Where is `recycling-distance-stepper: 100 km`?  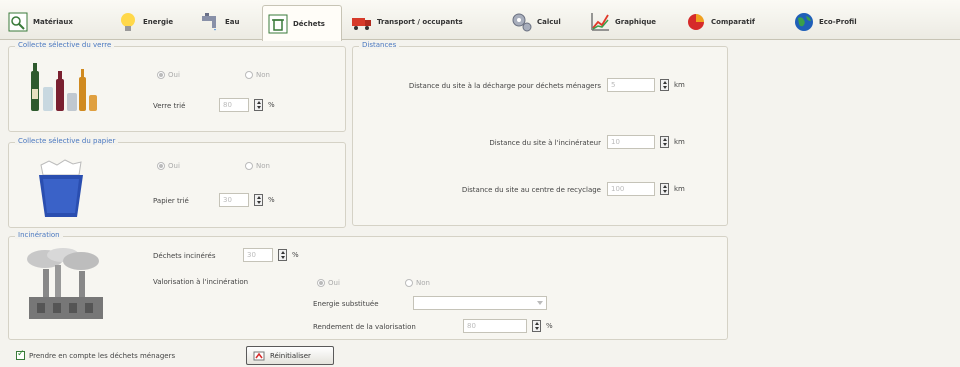
recycling-distance-stepper: 100 km is located at coordinates (646, 189).